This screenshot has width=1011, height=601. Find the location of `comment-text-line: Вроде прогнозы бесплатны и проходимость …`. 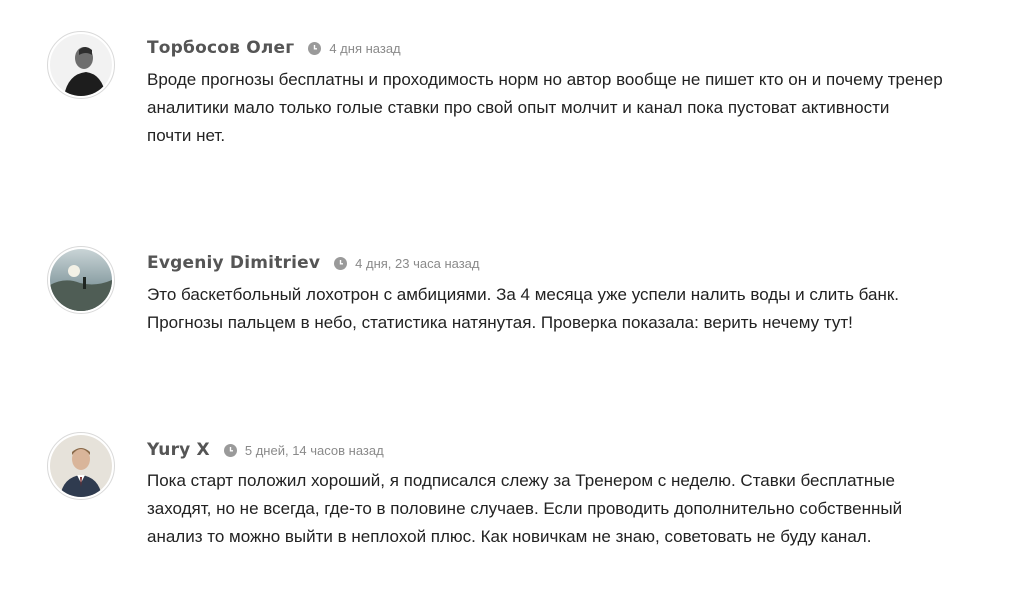

comment-text-line: Вроде прогнозы бесплатны и проходимость … is located at coordinates (545, 79).